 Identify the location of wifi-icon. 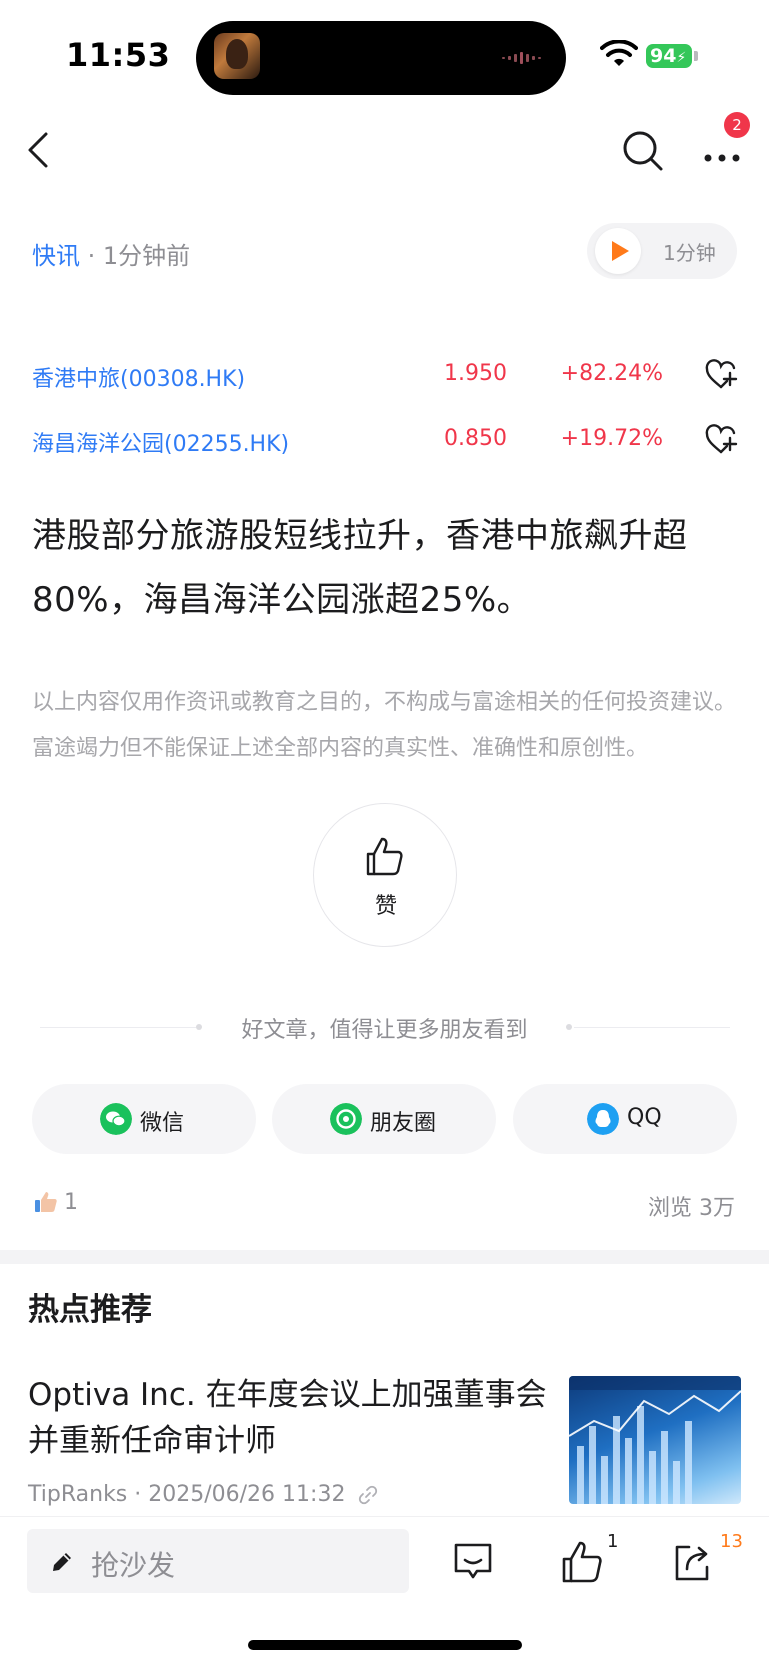
(619, 53).